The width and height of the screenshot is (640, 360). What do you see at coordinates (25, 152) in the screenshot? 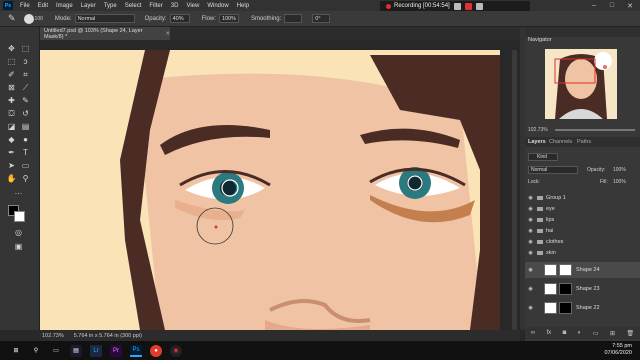
I see `type-tool-icon: T` at bounding box center [25, 152].